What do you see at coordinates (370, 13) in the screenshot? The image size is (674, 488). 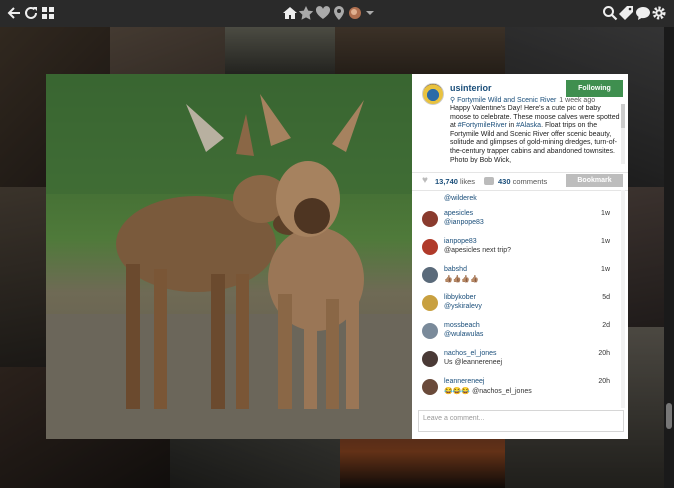 I see `chevron-down-icon` at bounding box center [370, 13].